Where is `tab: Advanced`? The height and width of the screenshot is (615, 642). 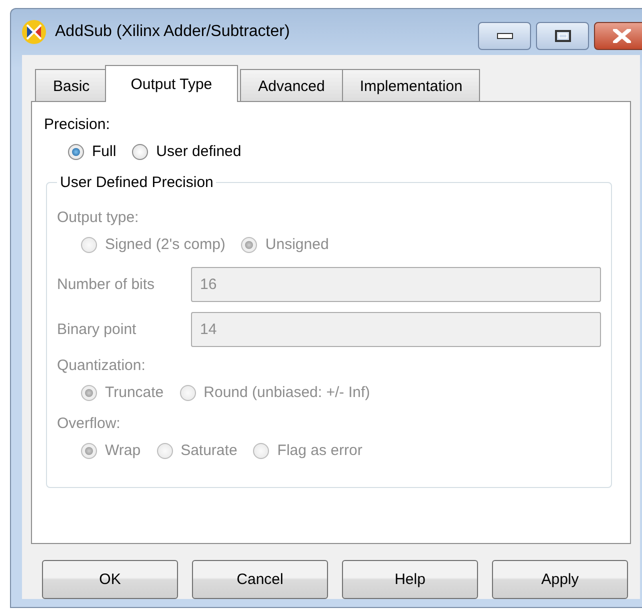
tab: Advanced is located at coordinates (291, 85).